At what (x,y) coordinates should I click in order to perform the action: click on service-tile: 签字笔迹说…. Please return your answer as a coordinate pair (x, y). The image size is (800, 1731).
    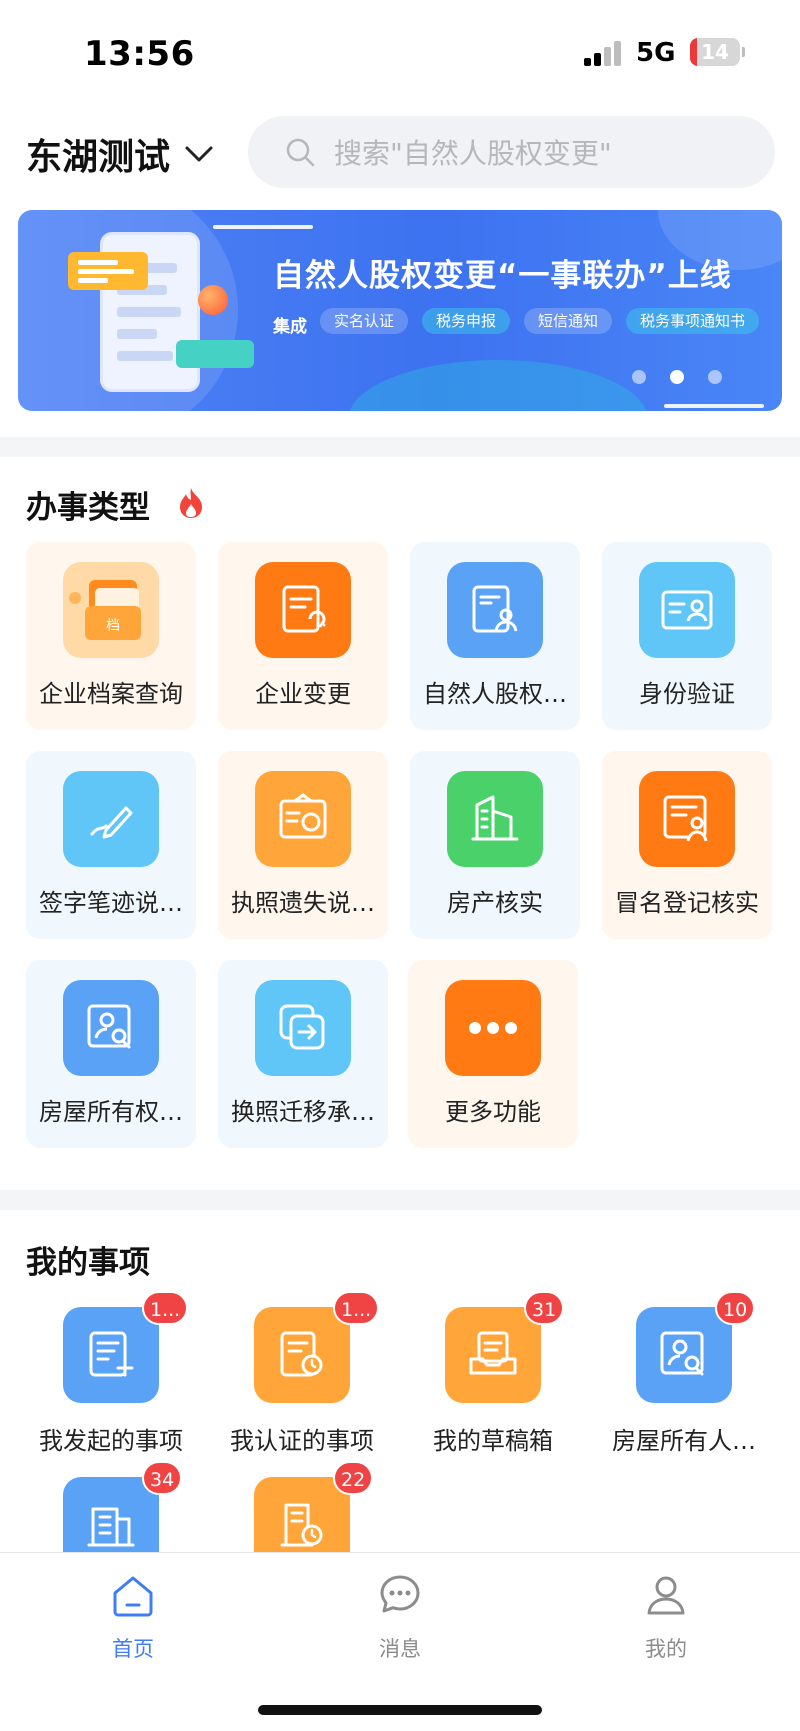
    Looking at the image, I should click on (111, 845).